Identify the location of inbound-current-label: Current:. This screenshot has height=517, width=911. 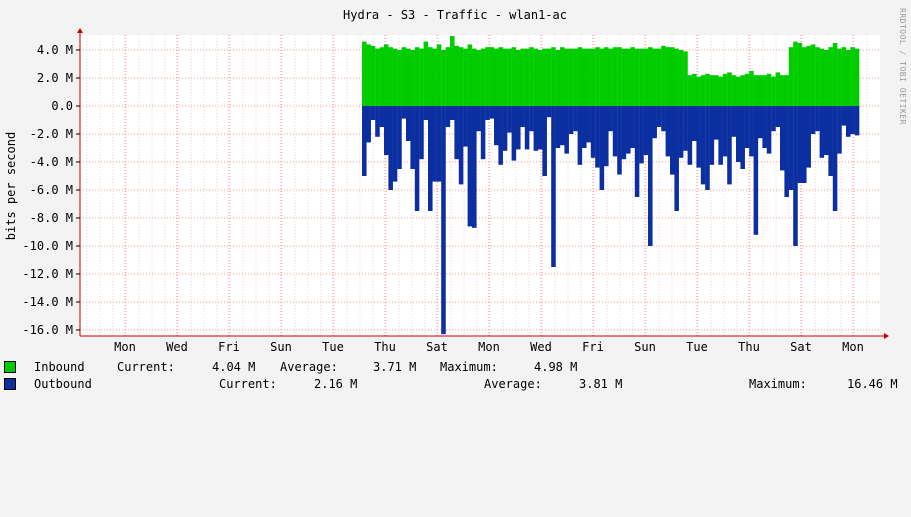
(146, 367).